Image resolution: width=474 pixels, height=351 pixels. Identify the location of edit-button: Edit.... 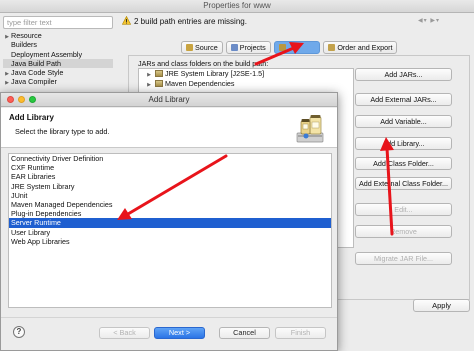
(403, 209).